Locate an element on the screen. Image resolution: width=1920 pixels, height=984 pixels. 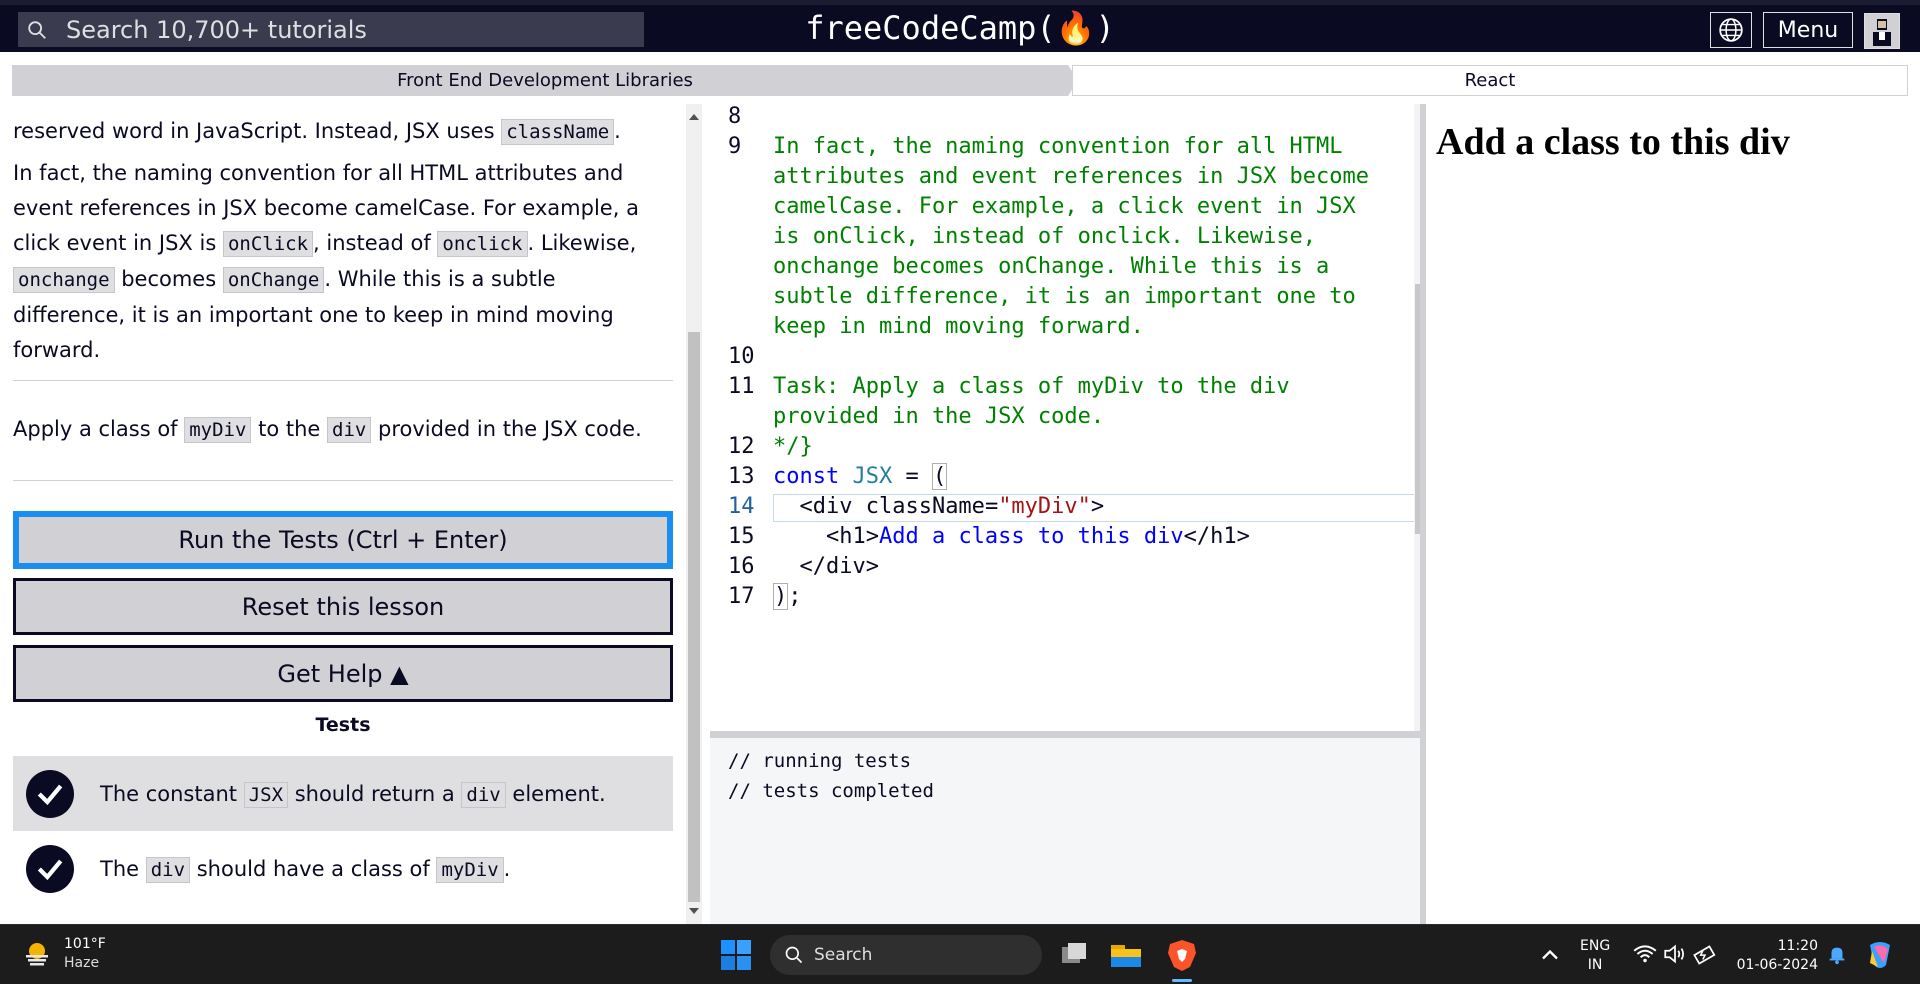
language-indicator: ENG IN is located at coordinates (1595, 956).